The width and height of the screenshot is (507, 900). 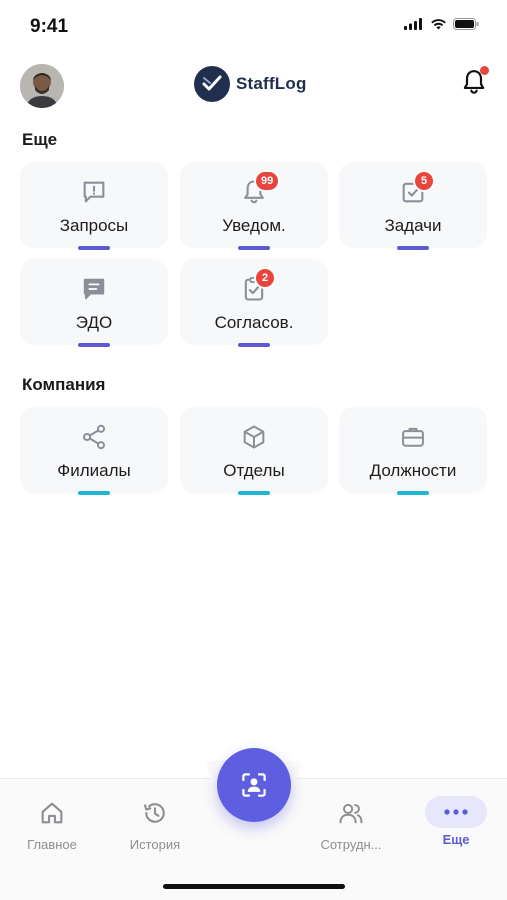 I want to click on tile-approvals: 2 Согласов., so click(x=254, y=303).